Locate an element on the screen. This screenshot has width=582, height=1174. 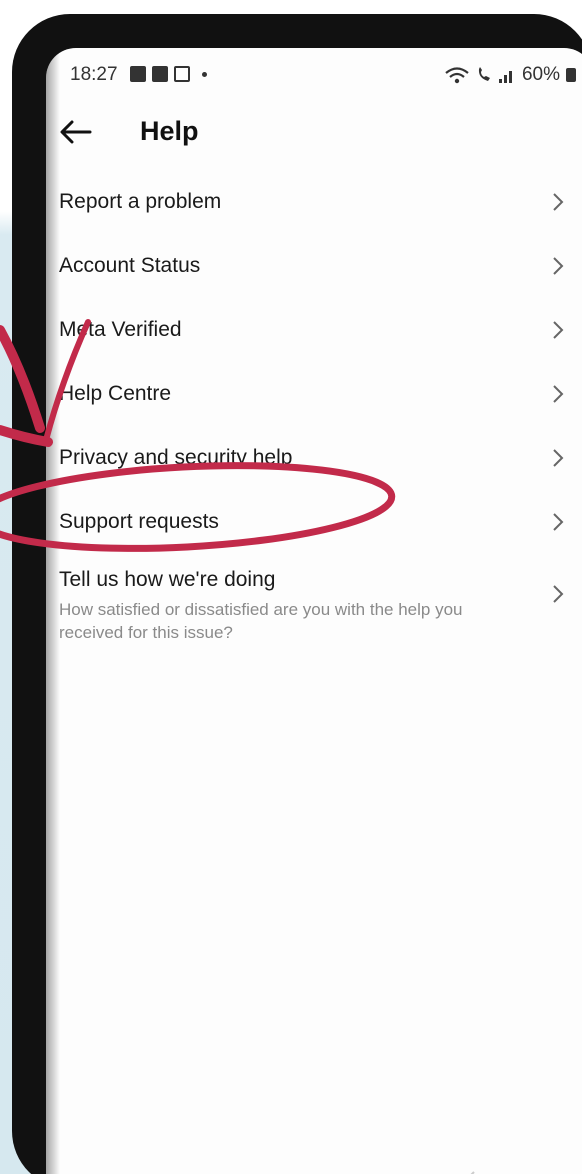
navigation-bar is located at coordinates (472, 1172).